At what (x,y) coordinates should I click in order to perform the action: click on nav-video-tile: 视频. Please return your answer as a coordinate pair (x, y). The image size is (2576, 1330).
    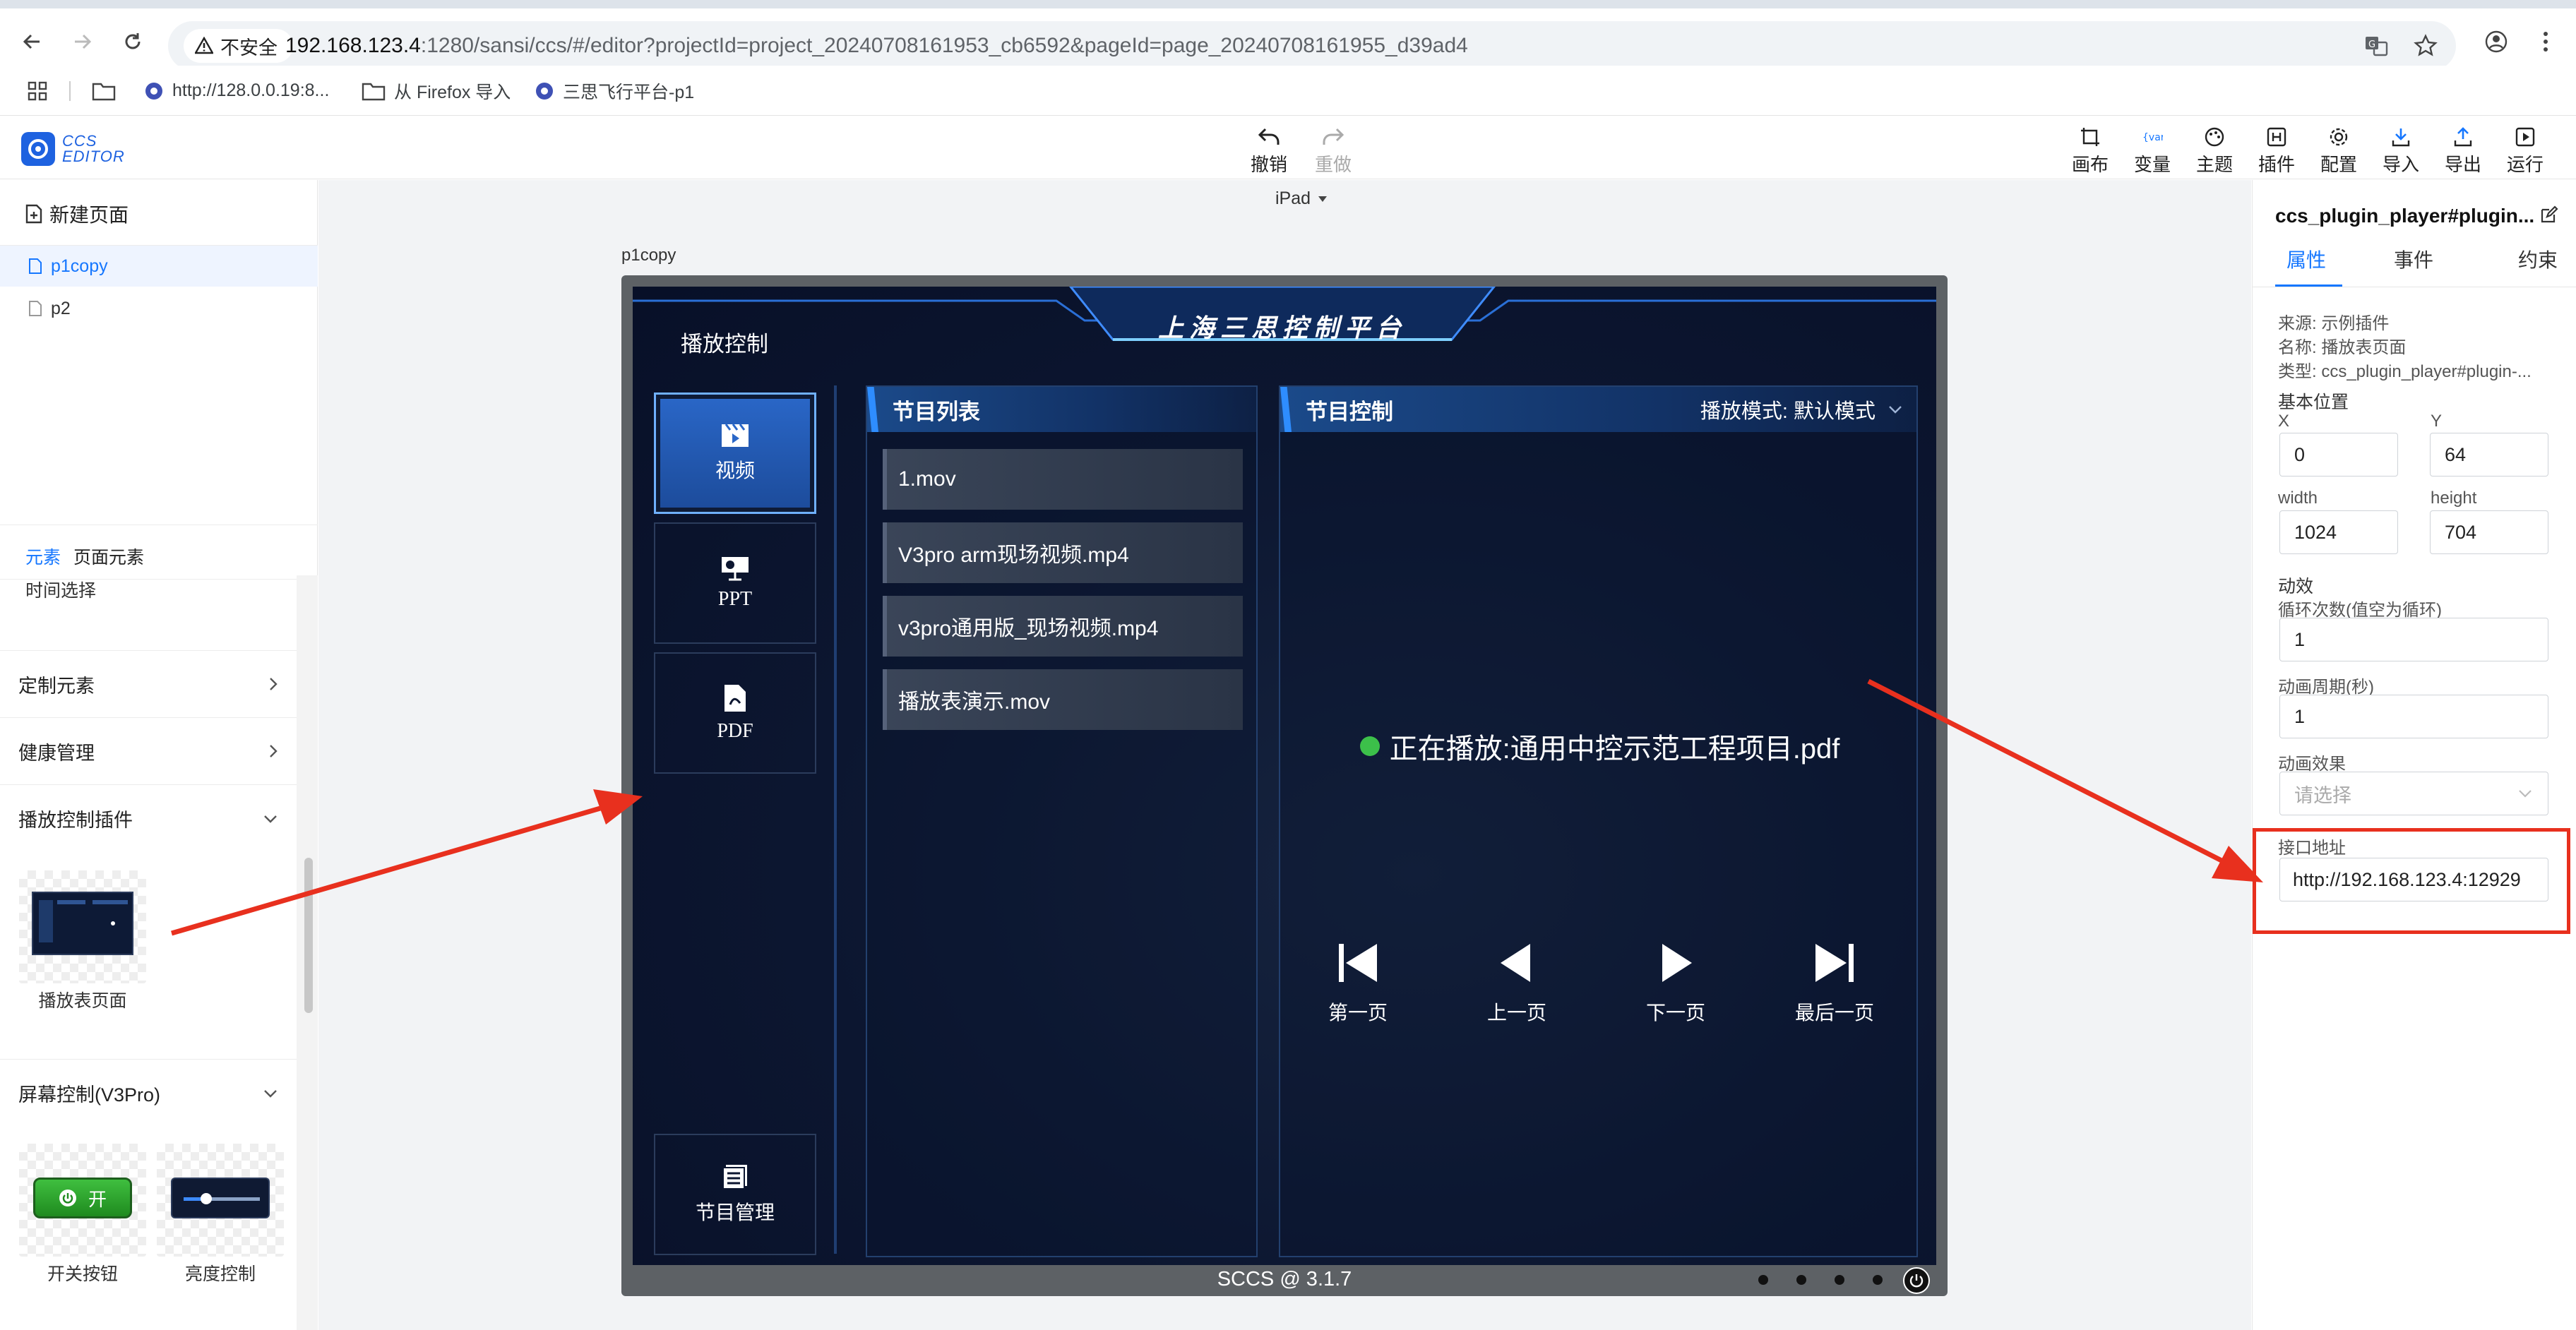
    Looking at the image, I should click on (735, 453).